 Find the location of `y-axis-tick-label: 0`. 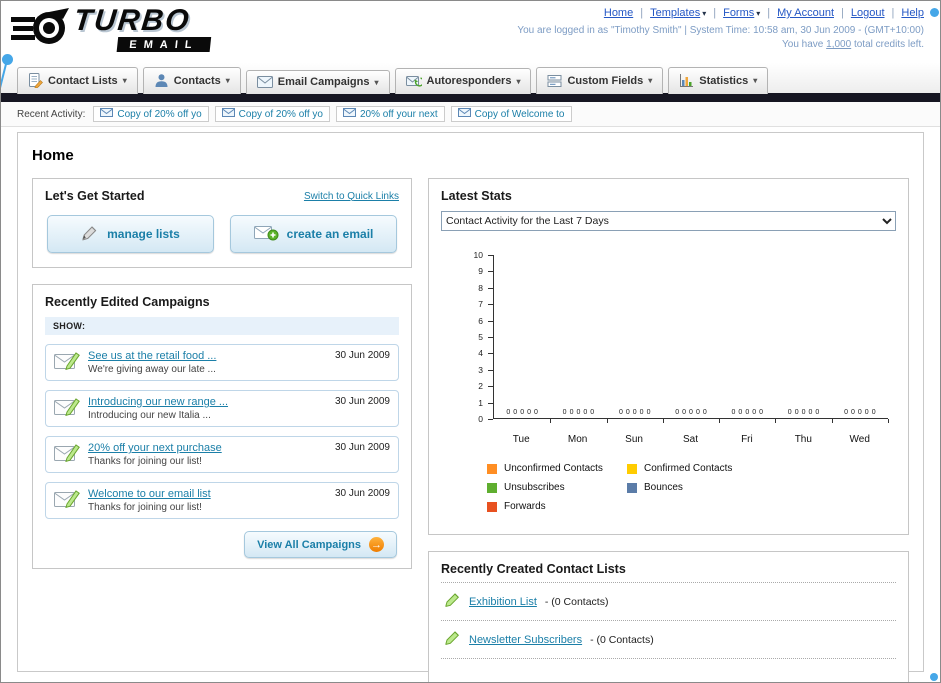

y-axis-tick-label: 0 is located at coordinates (480, 419).